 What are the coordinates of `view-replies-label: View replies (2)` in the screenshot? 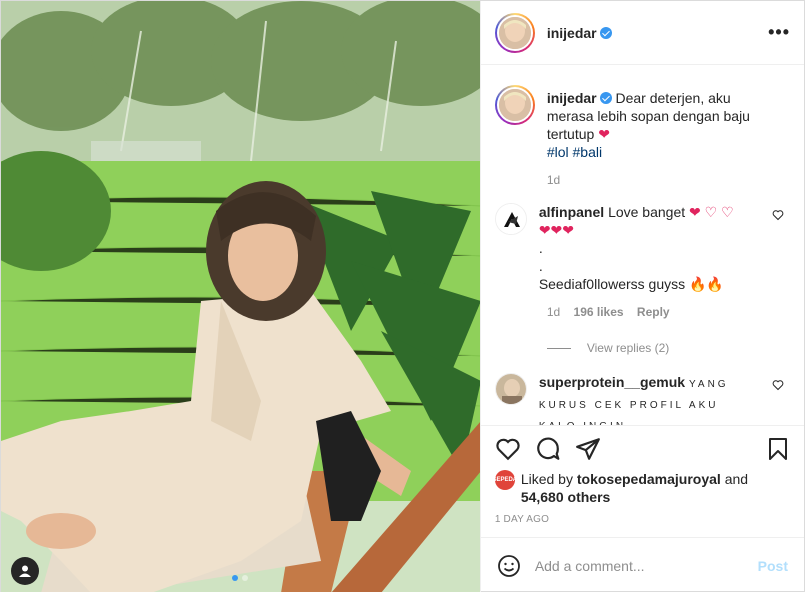 It's located at (628, 348).